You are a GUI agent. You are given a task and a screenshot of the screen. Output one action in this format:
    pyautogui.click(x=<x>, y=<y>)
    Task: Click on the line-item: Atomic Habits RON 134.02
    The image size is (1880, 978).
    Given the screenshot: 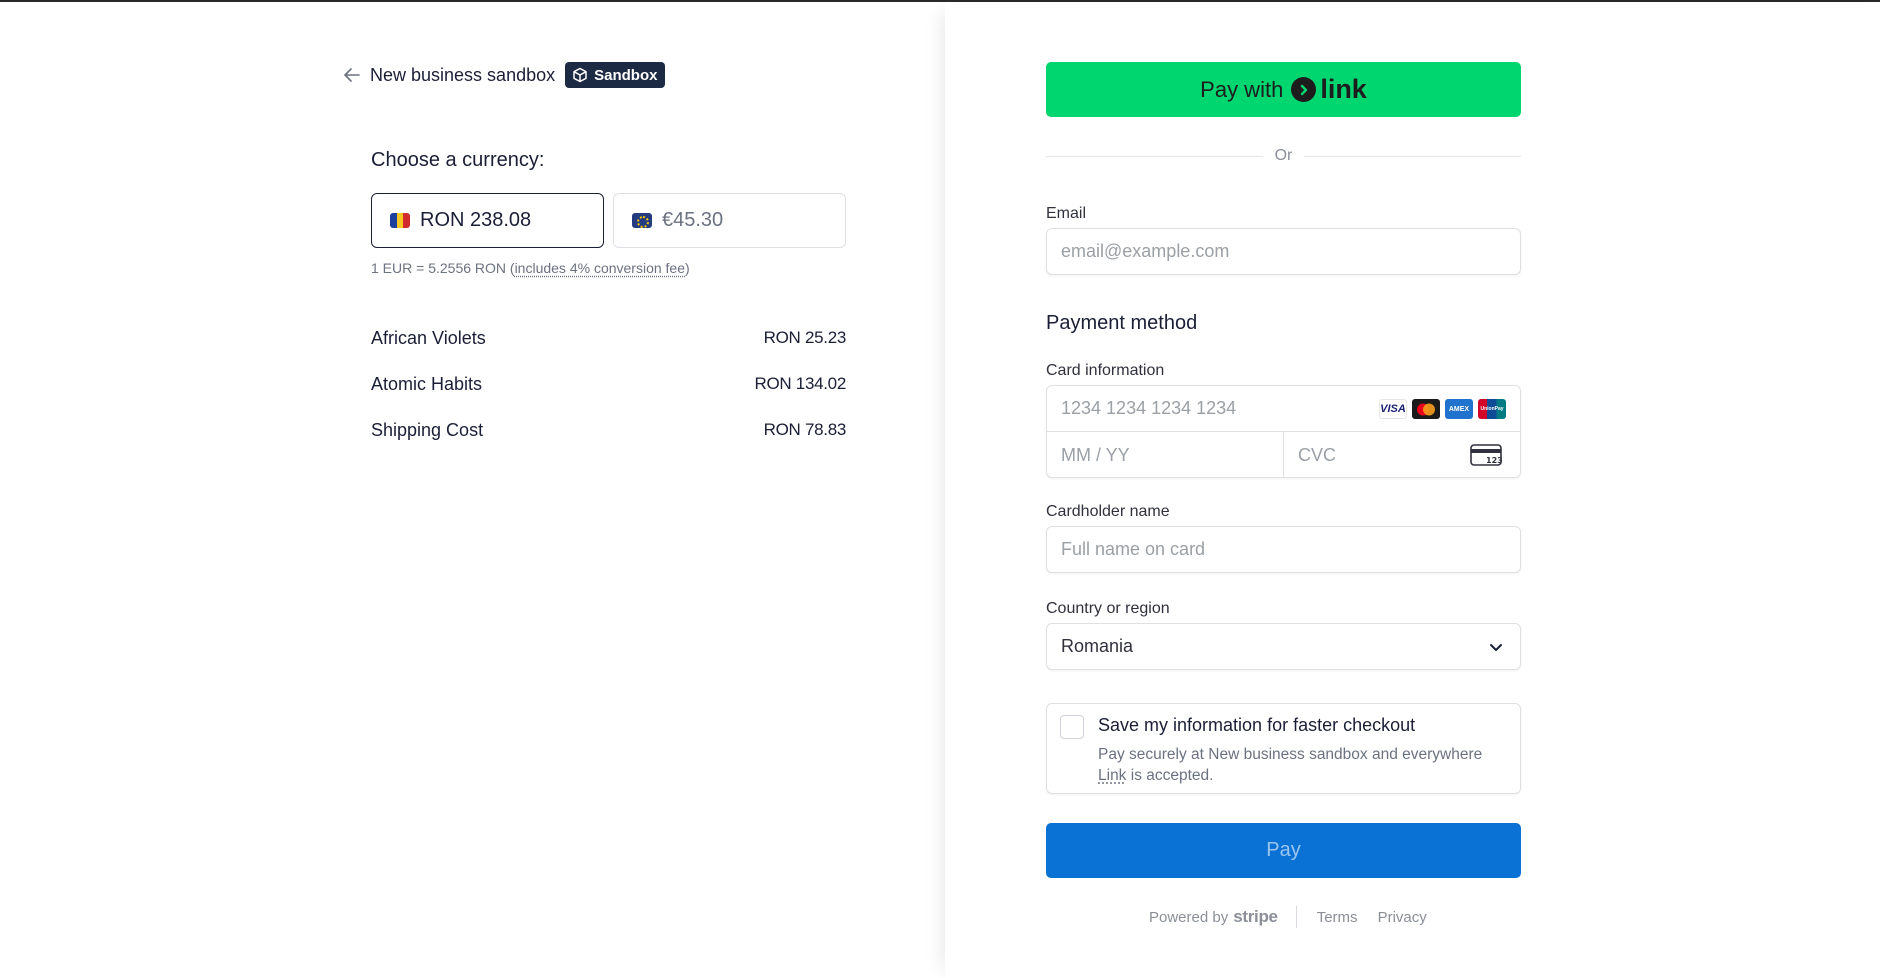 What is the action you would take?
    pyautogui.click(x=608, y=397)
    